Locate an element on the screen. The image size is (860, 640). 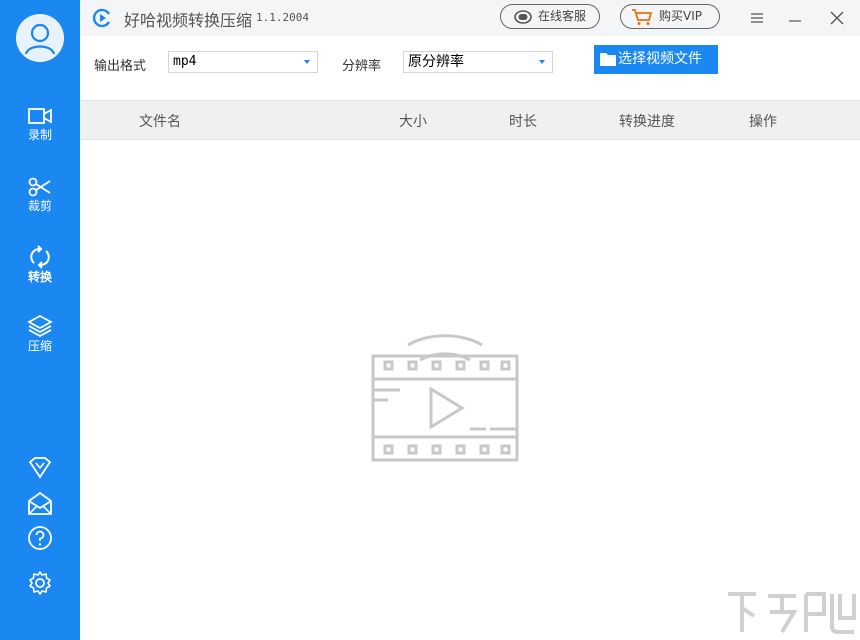
resolution-select: 原分辨率 is located at coordinates (478, 62).